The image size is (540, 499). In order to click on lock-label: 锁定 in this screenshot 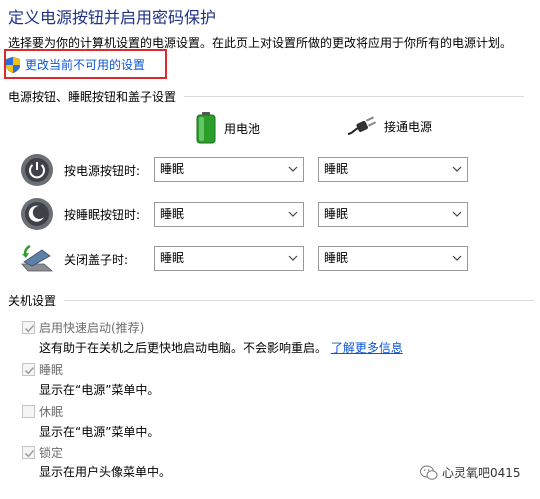, I will do `click(51, 453)`.